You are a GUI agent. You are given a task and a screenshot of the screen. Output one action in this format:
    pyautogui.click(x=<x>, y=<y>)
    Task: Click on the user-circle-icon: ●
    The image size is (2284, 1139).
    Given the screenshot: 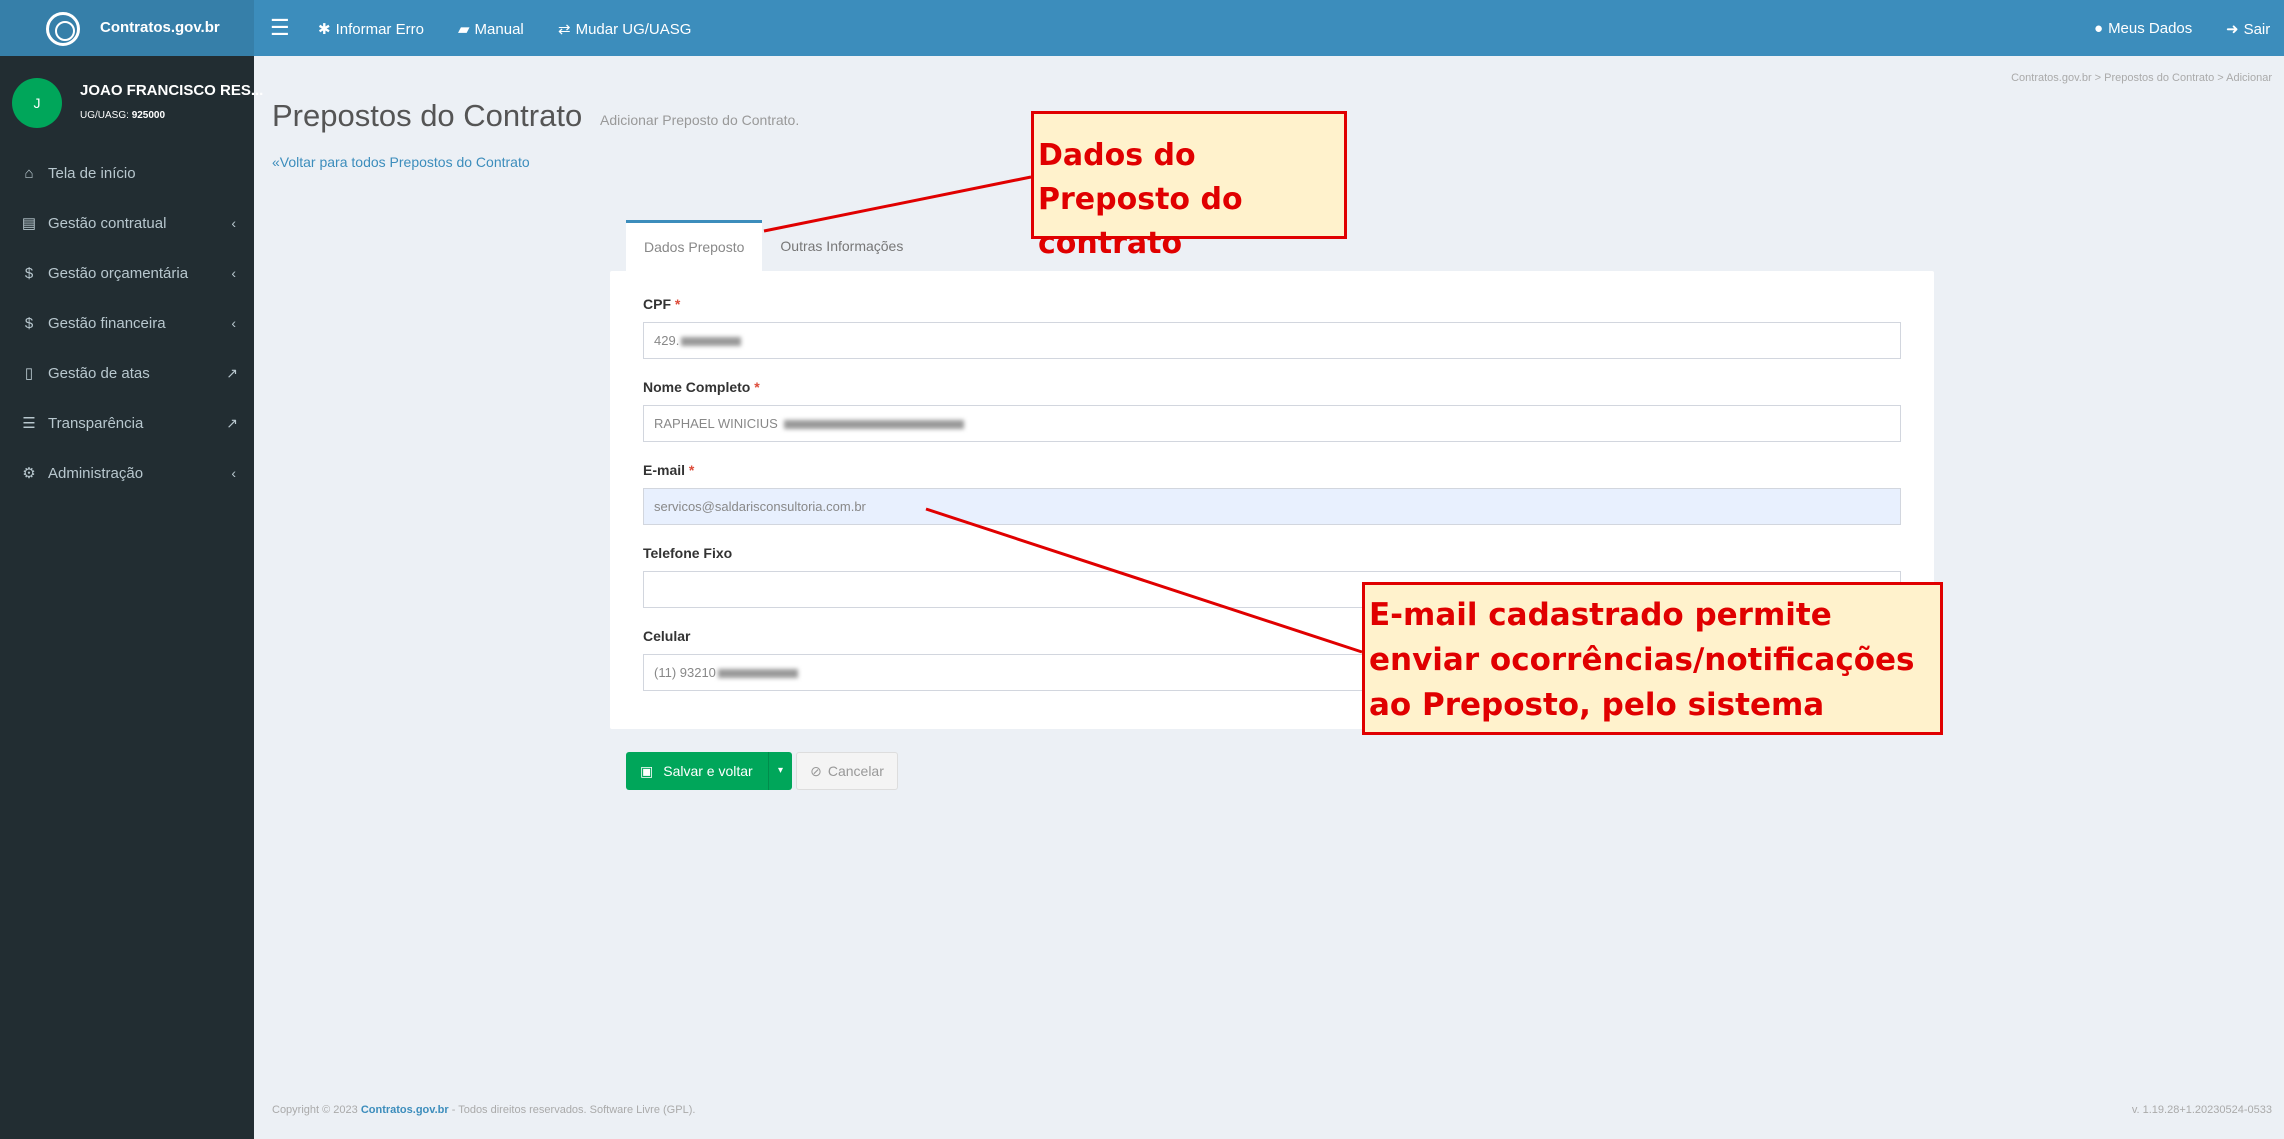 What is the action you would take?
    pyautogui.click(x=2099, y=28)
    